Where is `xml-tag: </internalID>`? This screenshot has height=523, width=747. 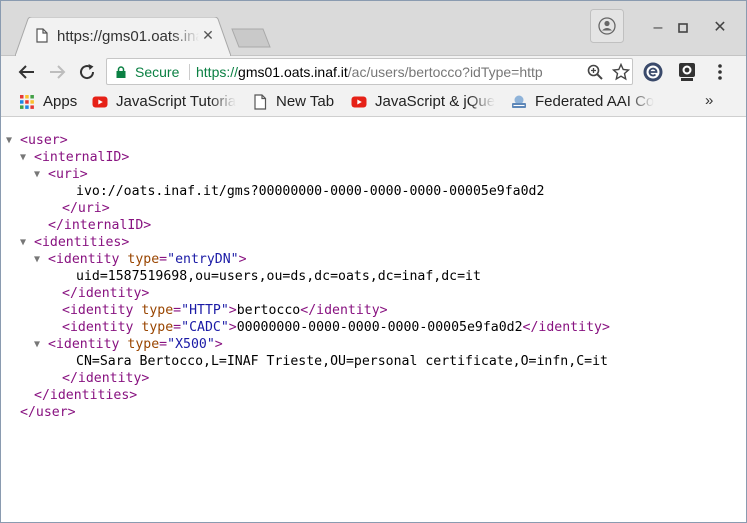 xml-tag: </internalID> is located at coordinates (100, 225).